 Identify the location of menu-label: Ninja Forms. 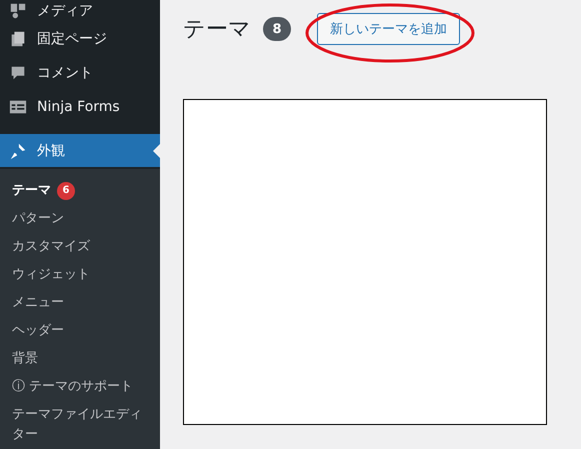
(78, 107).